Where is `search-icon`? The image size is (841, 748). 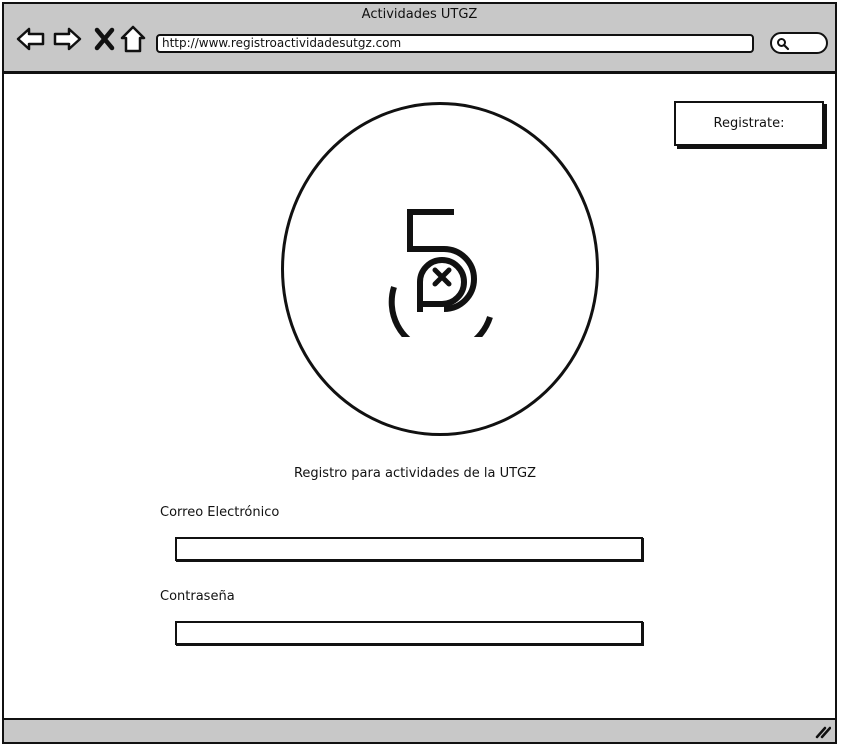 search-icon is located at coordinates (783, 44).